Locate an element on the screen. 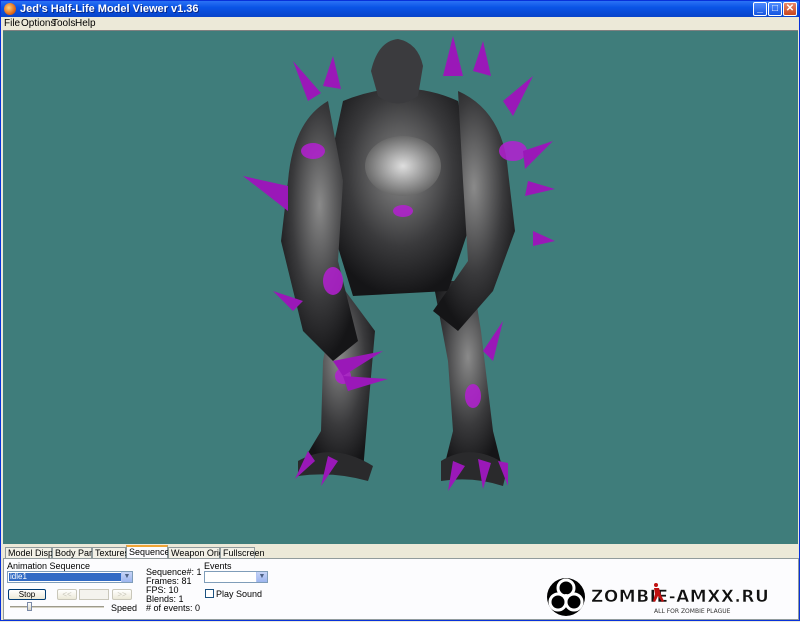 This screenshot has height=622, width=800. maximize-button: □ is located at coordinates (775, 9).